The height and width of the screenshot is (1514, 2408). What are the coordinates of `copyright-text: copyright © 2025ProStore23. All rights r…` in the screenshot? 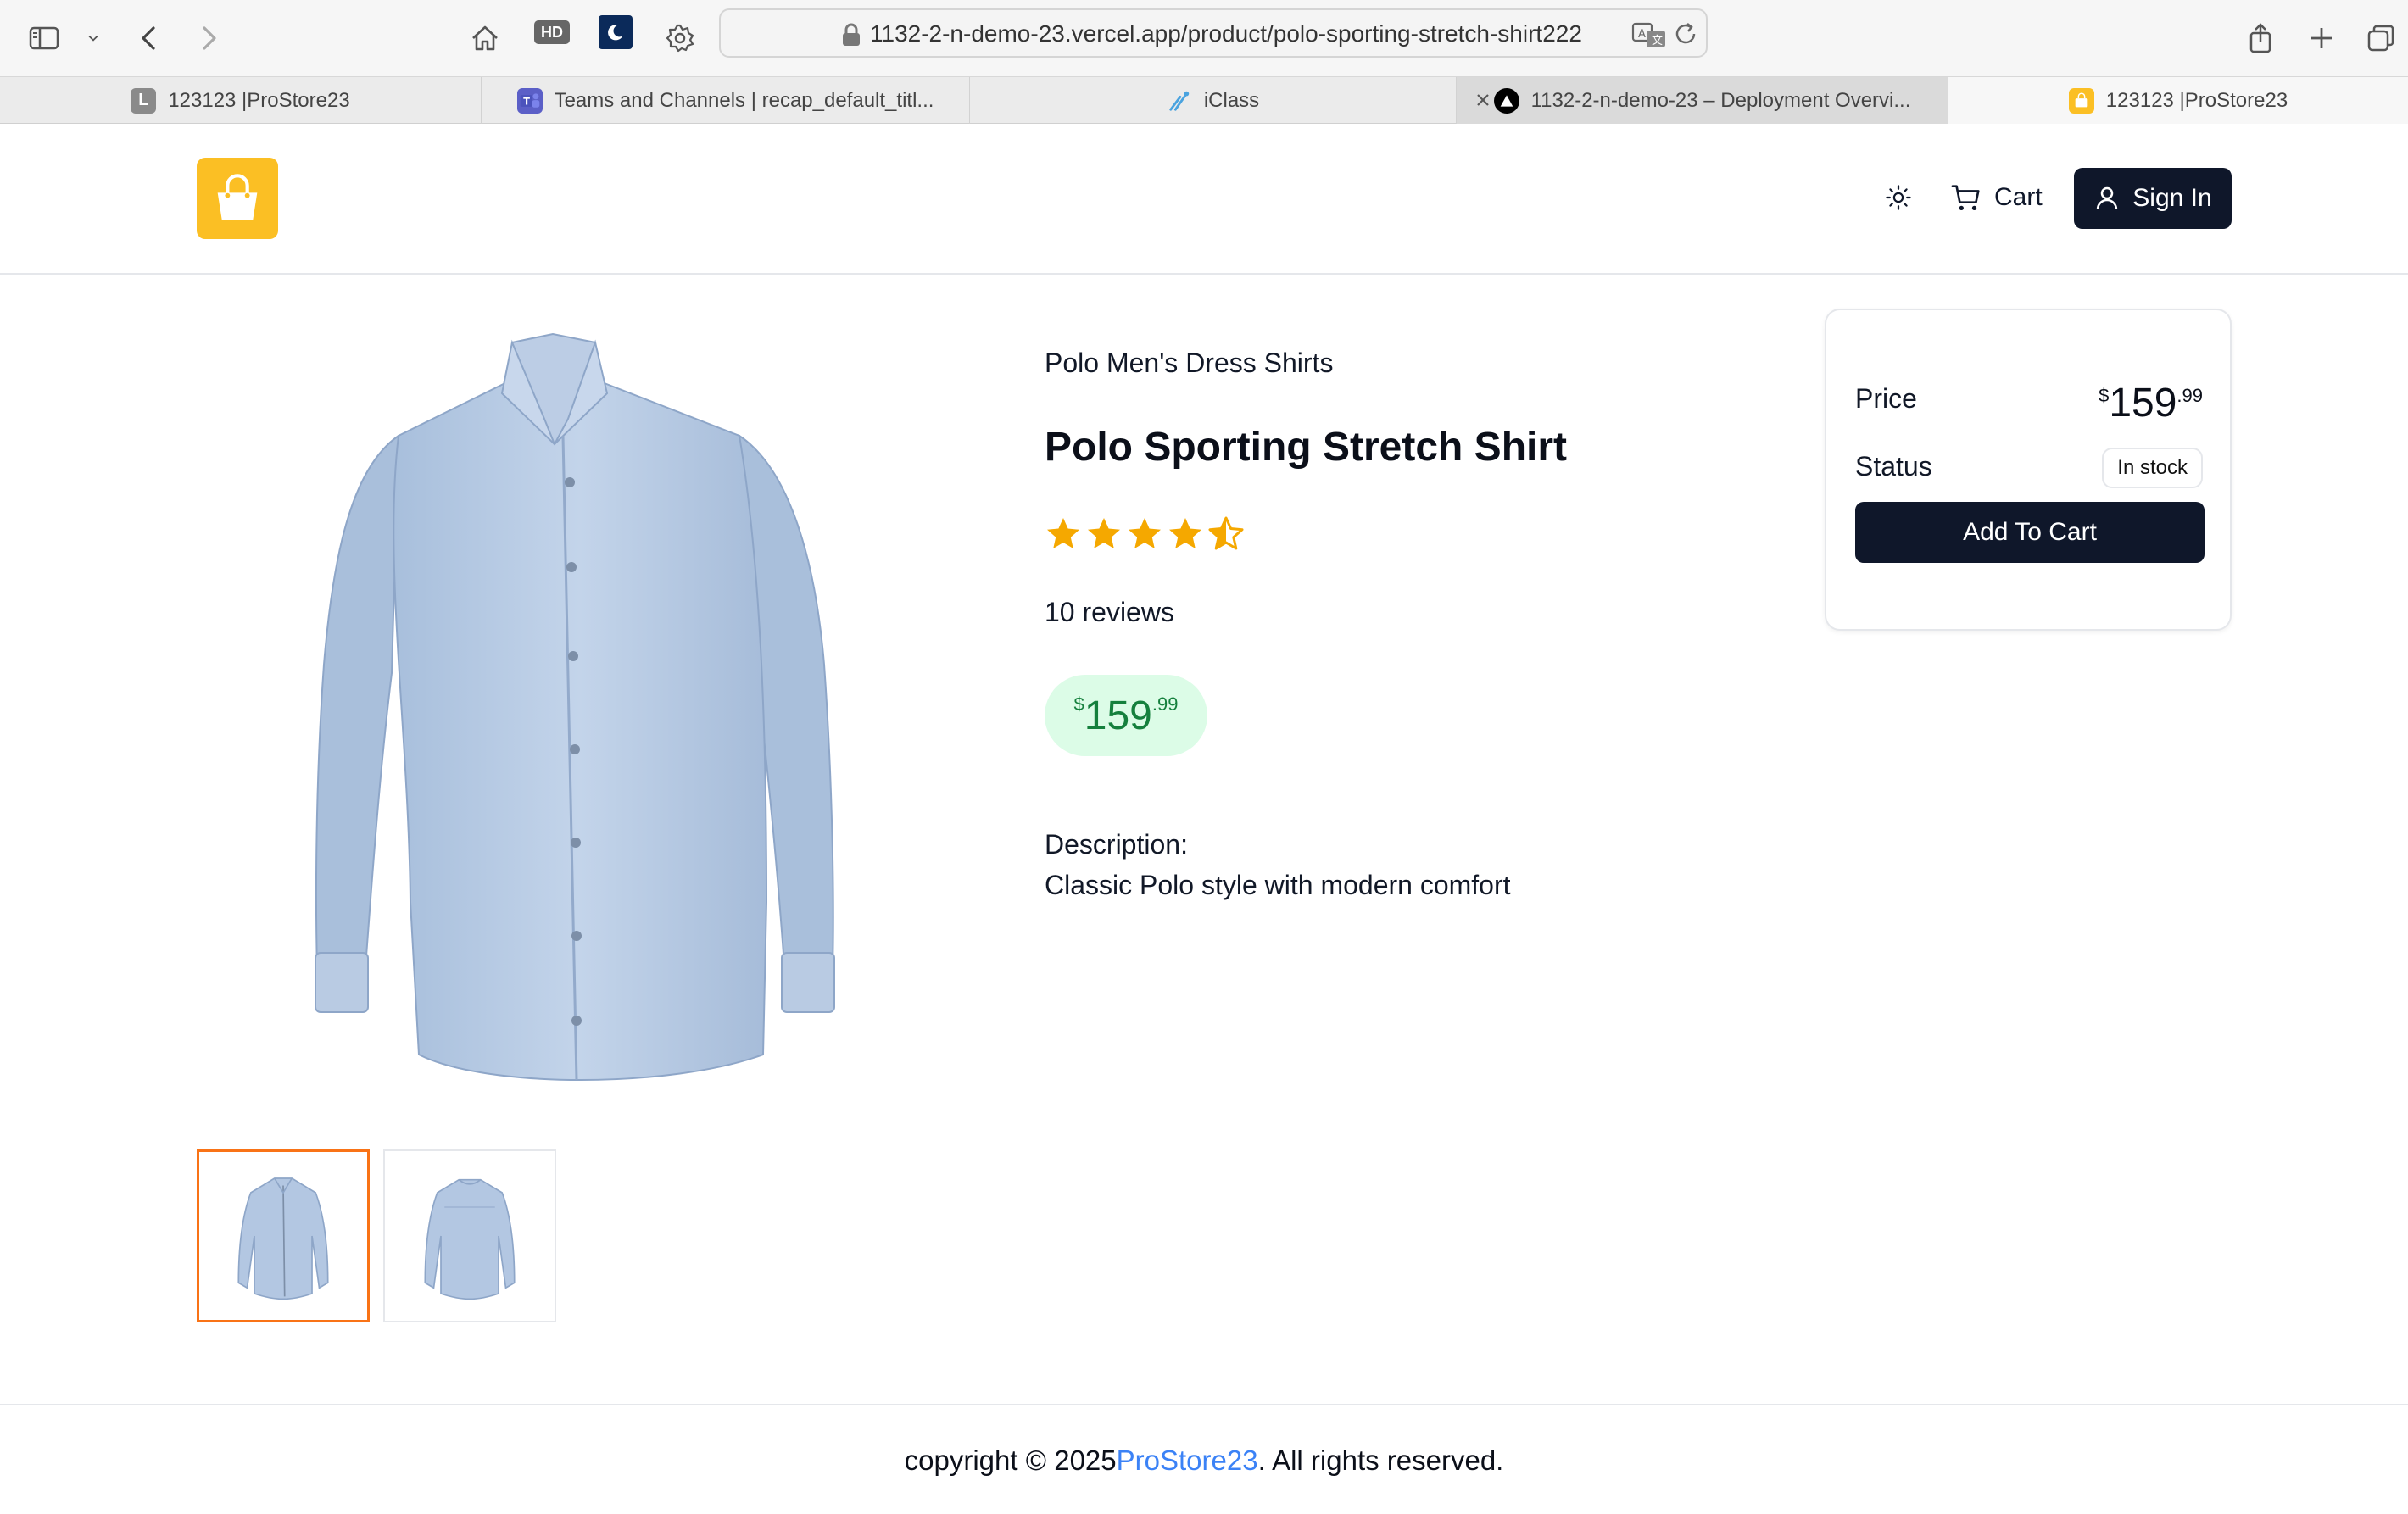 It's located at (1204, 1460).